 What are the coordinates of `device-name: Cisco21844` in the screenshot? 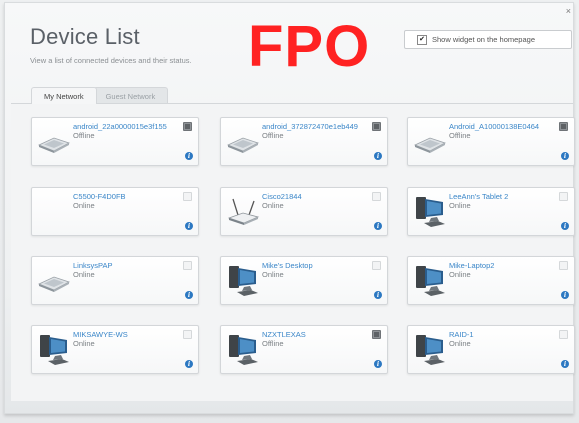 It's located at (282, 196).